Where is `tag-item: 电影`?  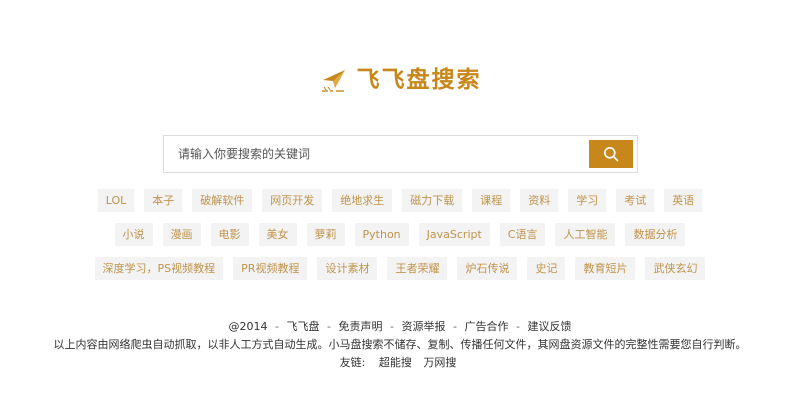 tag-item: 电影 is located at coordinates (229, 234).